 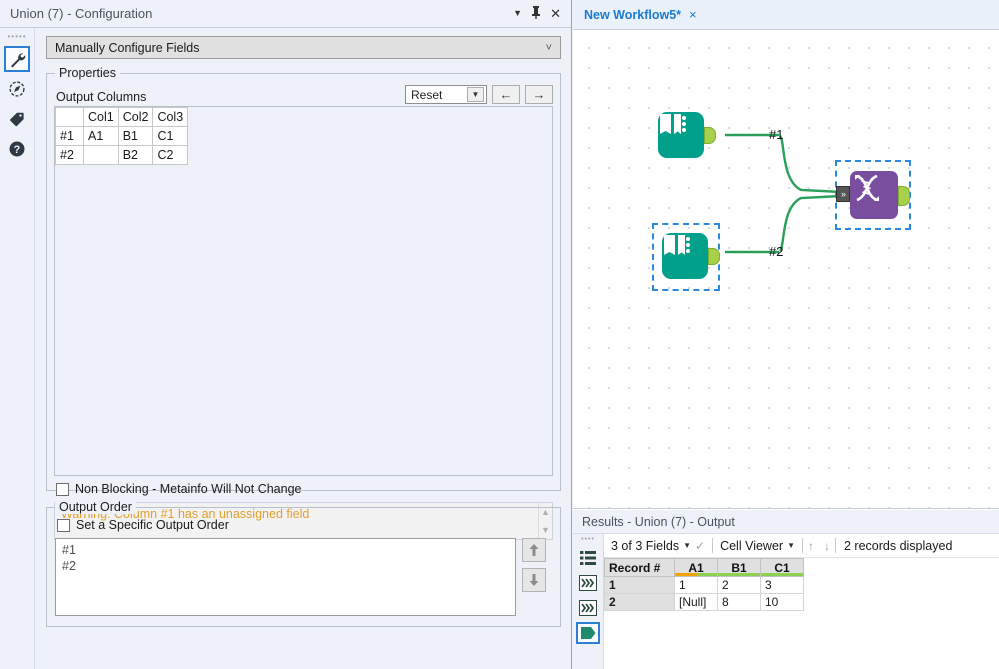 I want to click on help-icon: ?, so click(x=17, y=149).